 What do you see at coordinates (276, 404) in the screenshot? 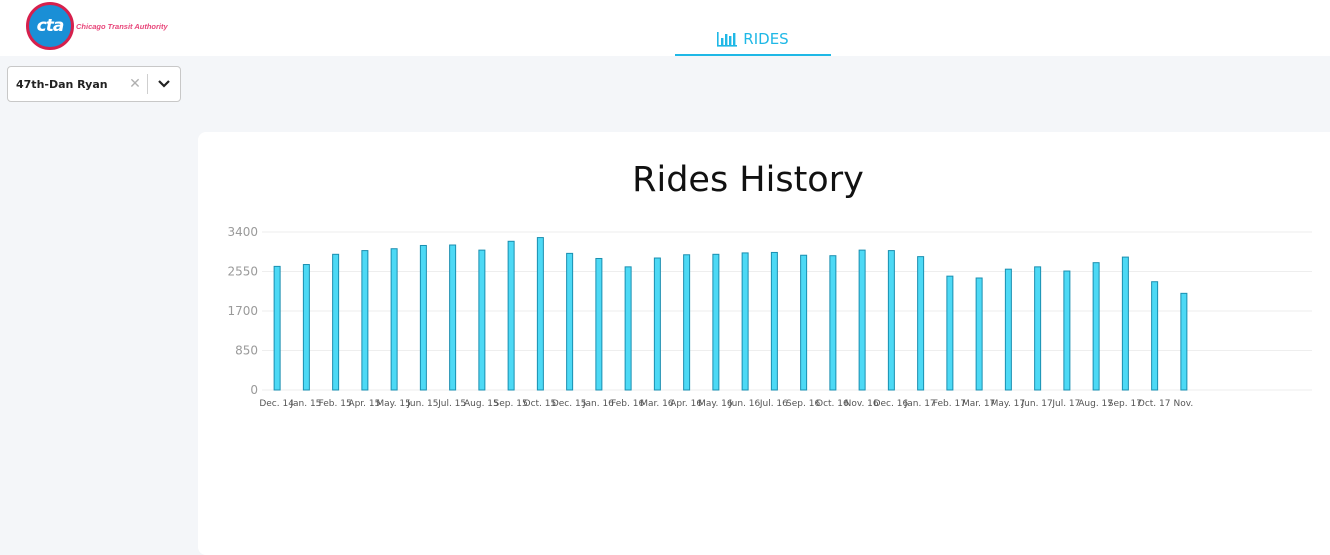
I see `x-tick-label: Dec. 14` at bounding box center [276, 404].